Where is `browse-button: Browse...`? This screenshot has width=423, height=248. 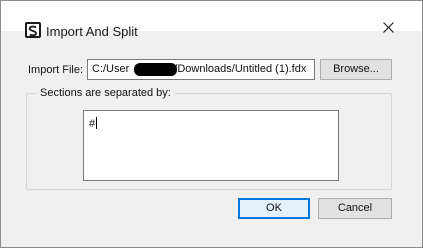
browse-button: Browse... is located at coordinates (356, 69).